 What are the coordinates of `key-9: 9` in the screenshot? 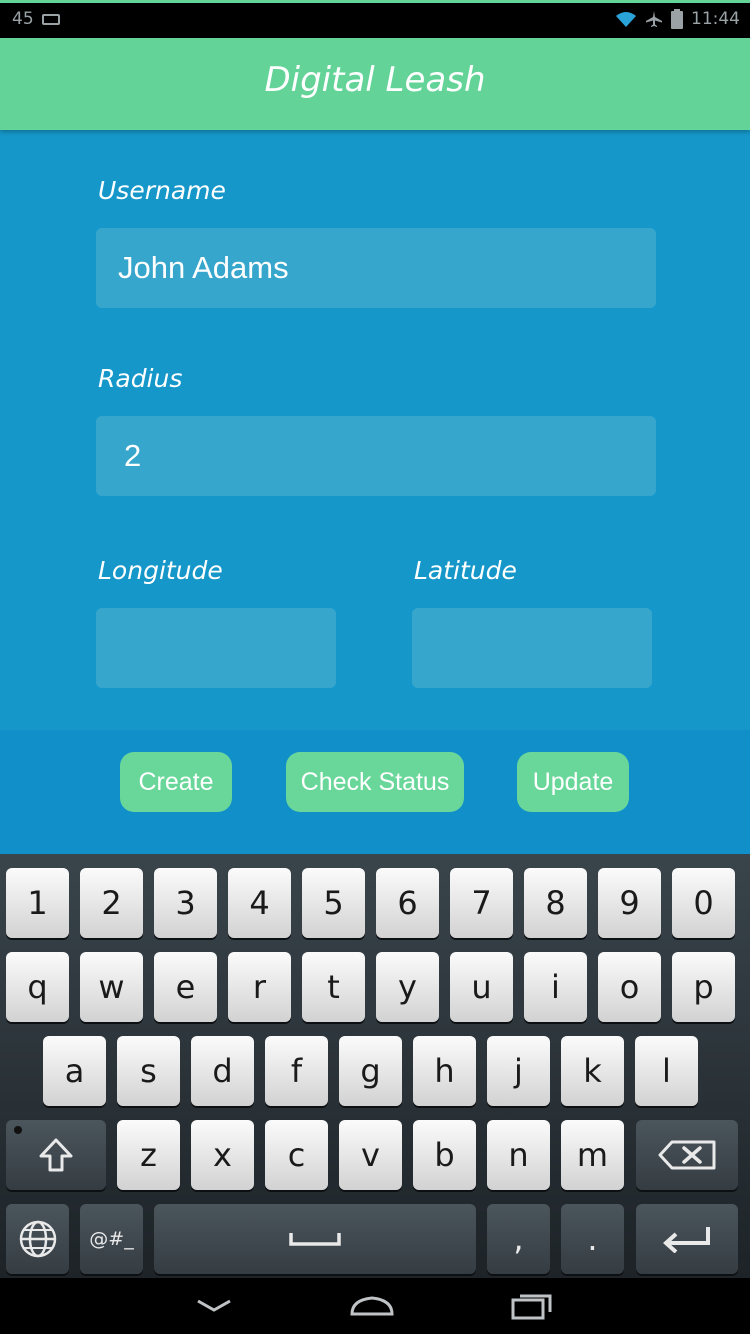 It's located at (629, 903).